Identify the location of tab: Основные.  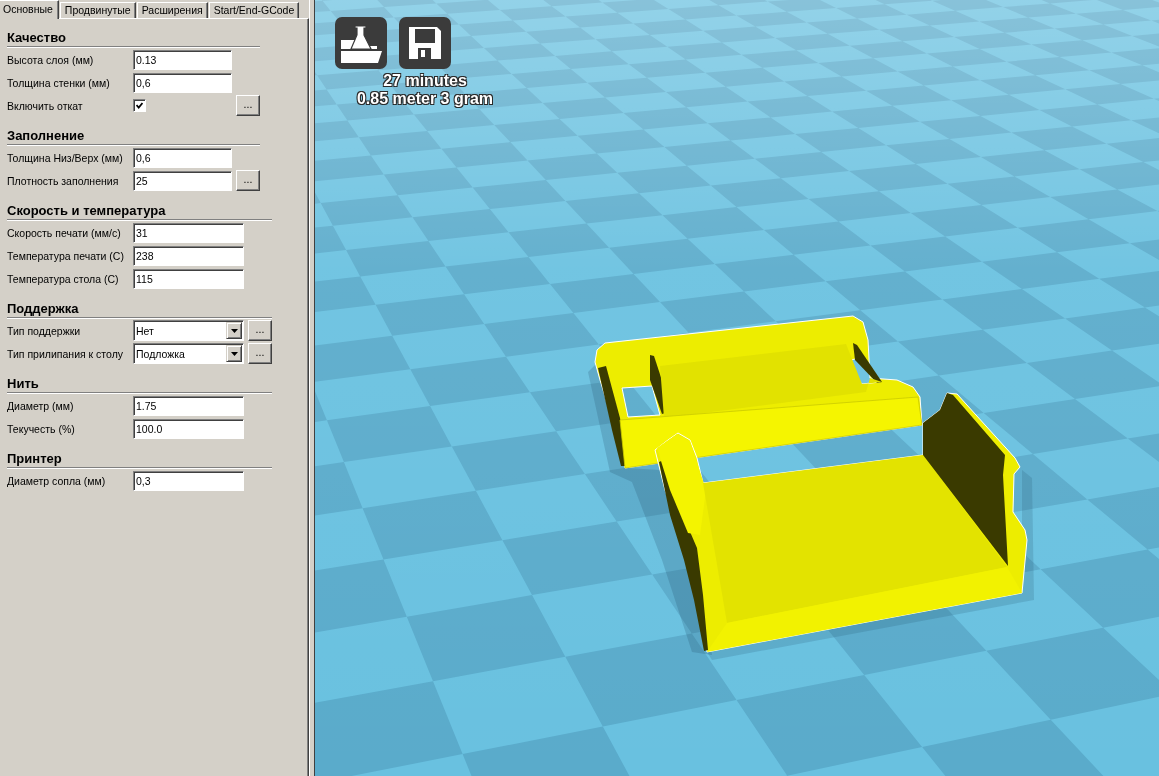
(29, 9).